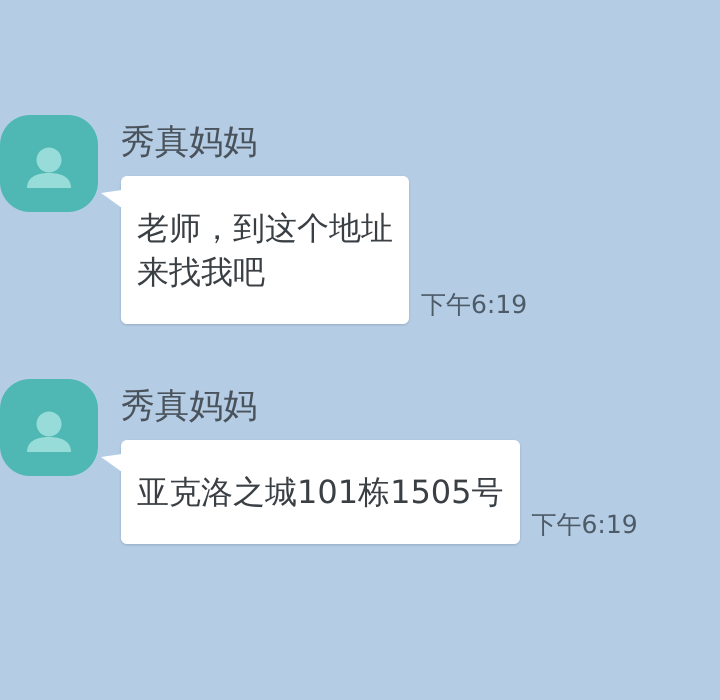 The width and height of the screenshot is (720, 700). Describe the element at coordinates (201, 272) in the screenshot. I see `message-text: 来找我吧` at that location.